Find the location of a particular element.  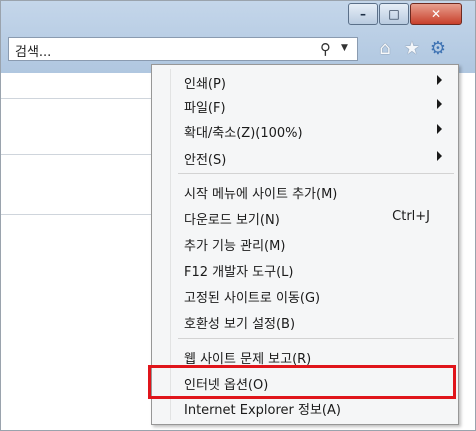

window-controls: – □ ✕ is located at coordinates (405, 16).